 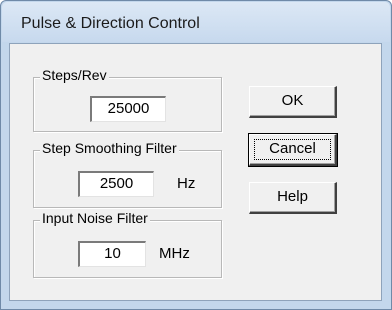 I want to click on step-smoothing-group: Step Smoothing Filter 2500 Hz, so click(x=127, y=174).